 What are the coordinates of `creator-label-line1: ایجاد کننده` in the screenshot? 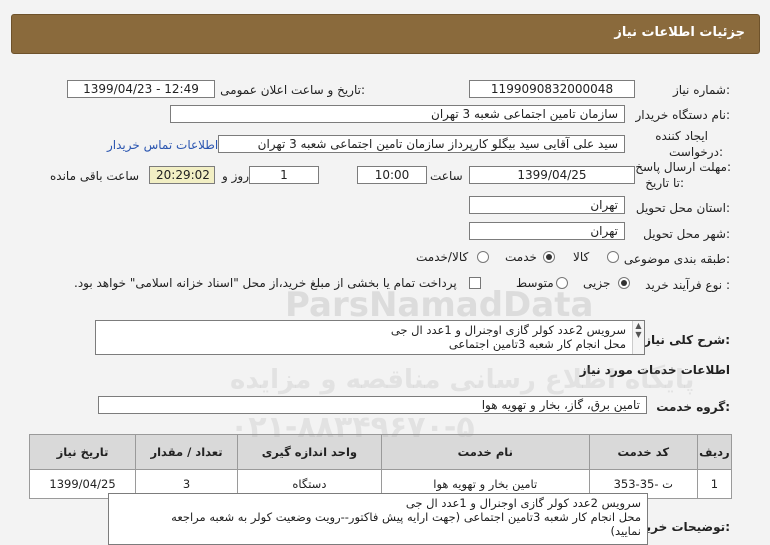 It's located at (681, 136).